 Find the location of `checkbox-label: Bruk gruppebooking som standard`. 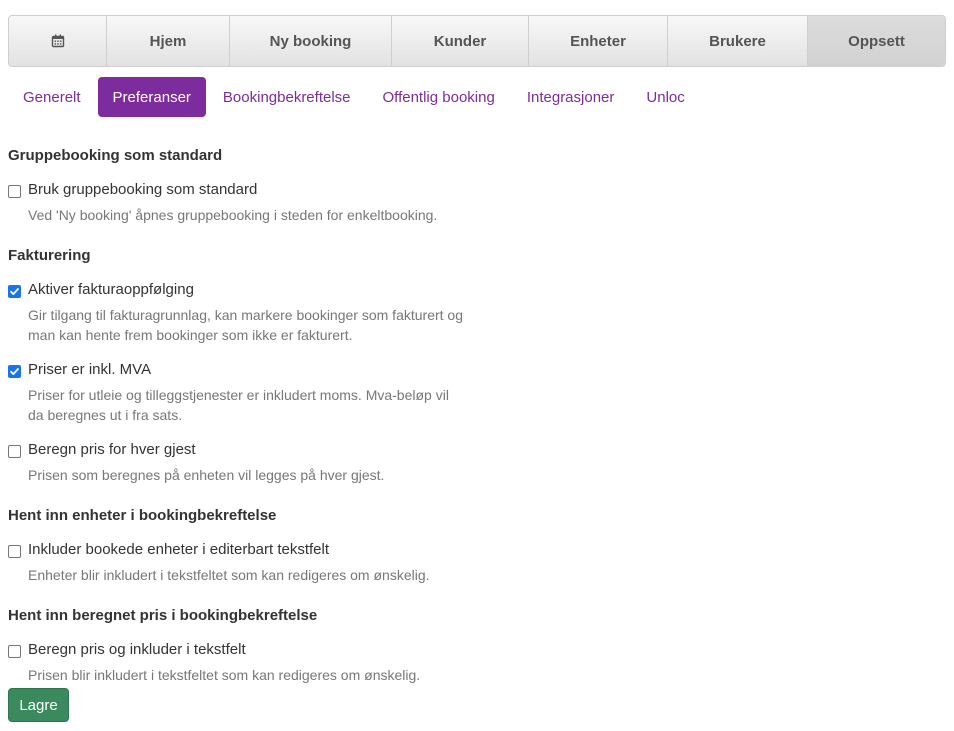

checkbox-label: Bruk gruppebooking som standard is located at coordinates (142, 190).